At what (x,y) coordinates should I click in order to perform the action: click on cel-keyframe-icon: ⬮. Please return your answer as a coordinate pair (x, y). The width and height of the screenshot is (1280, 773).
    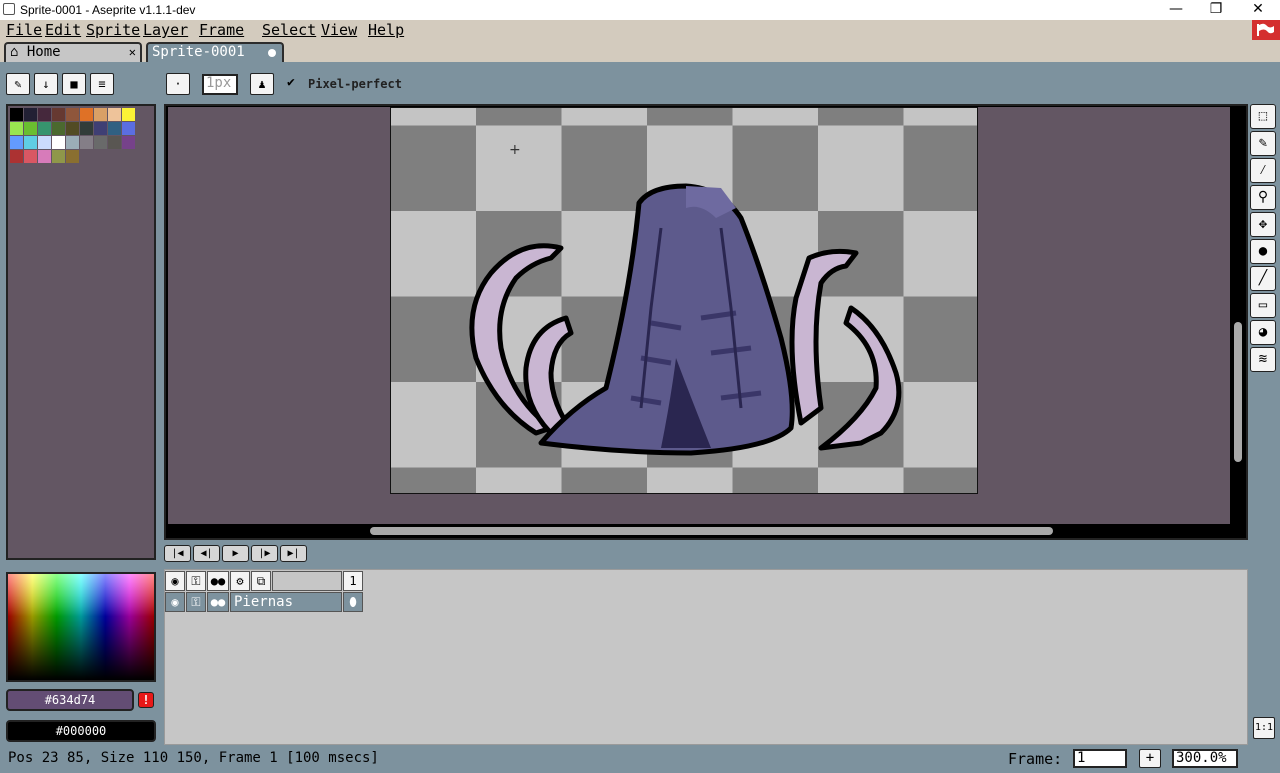
    Looking at the image, I should click on (353, 602).